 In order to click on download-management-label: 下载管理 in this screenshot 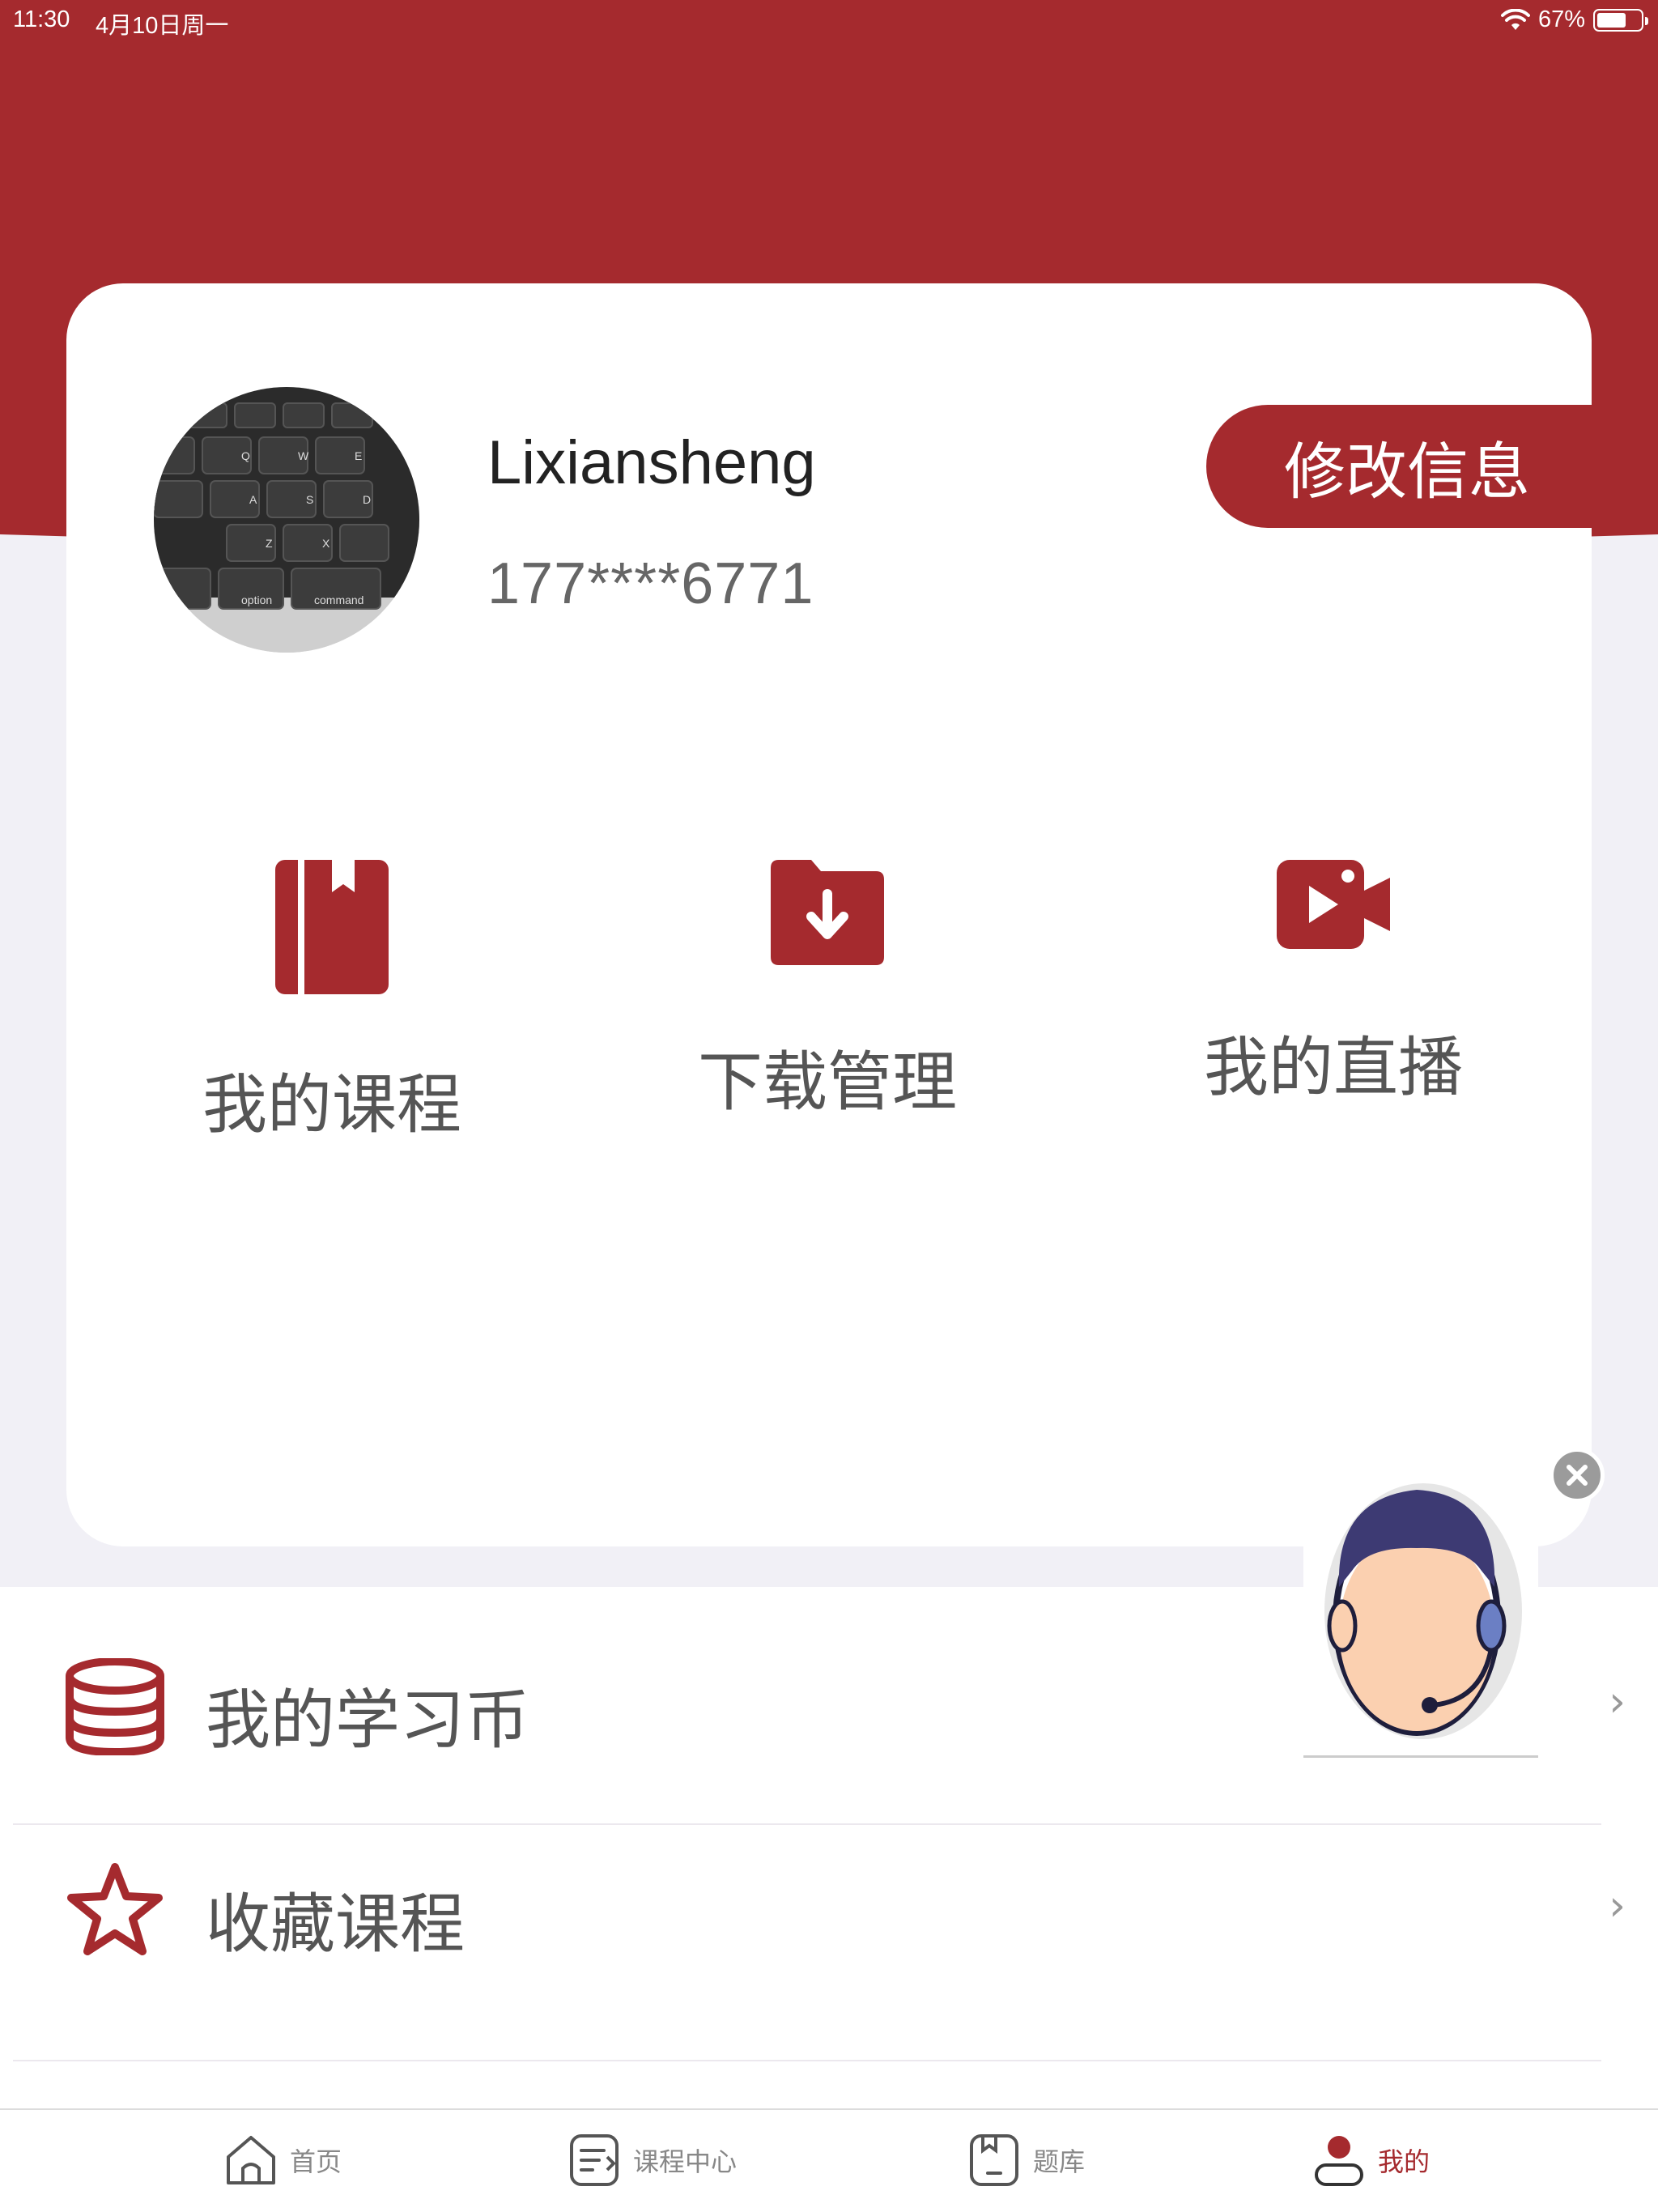, I will do `click(827, 1082)`.